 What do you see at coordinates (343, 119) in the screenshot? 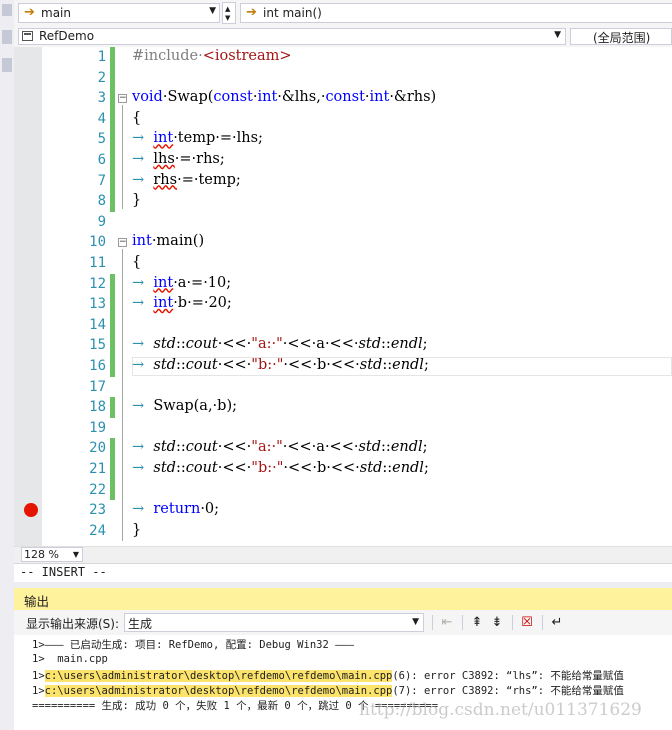
I see `code-line: 4 {` at bounding box center [343, 119].